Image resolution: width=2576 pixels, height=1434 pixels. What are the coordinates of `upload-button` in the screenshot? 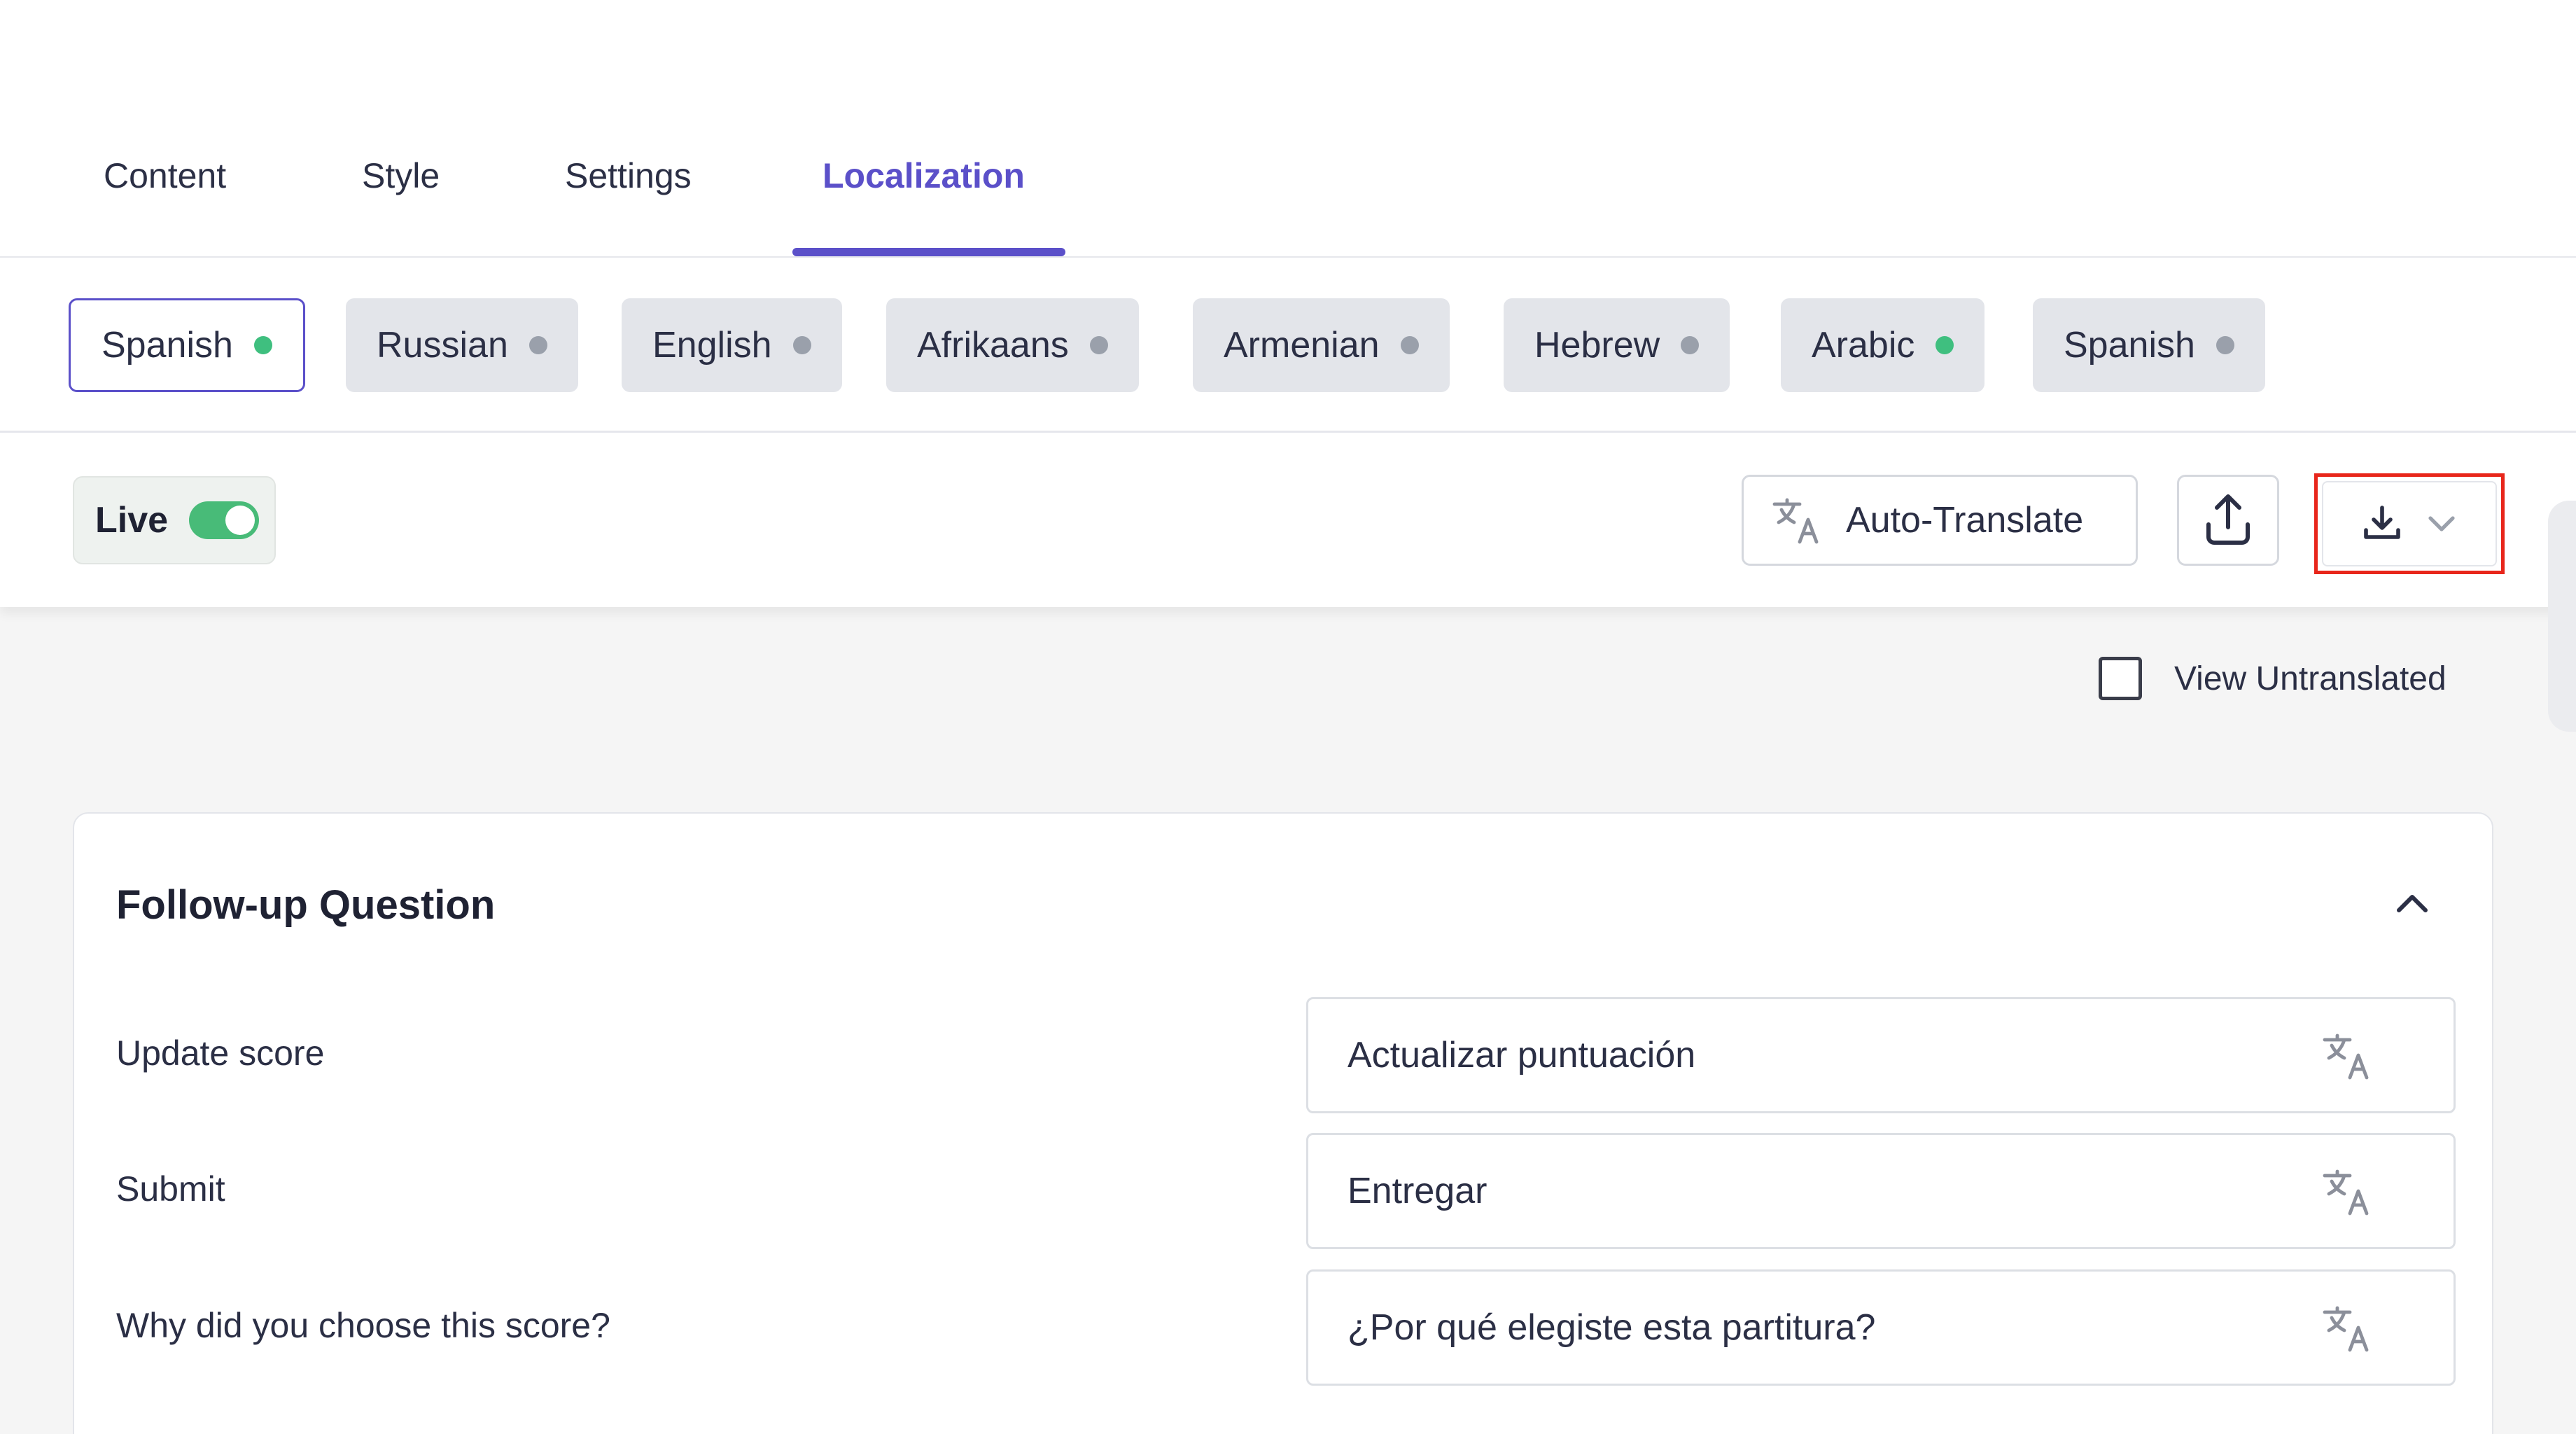 It's located at (2228, 520).